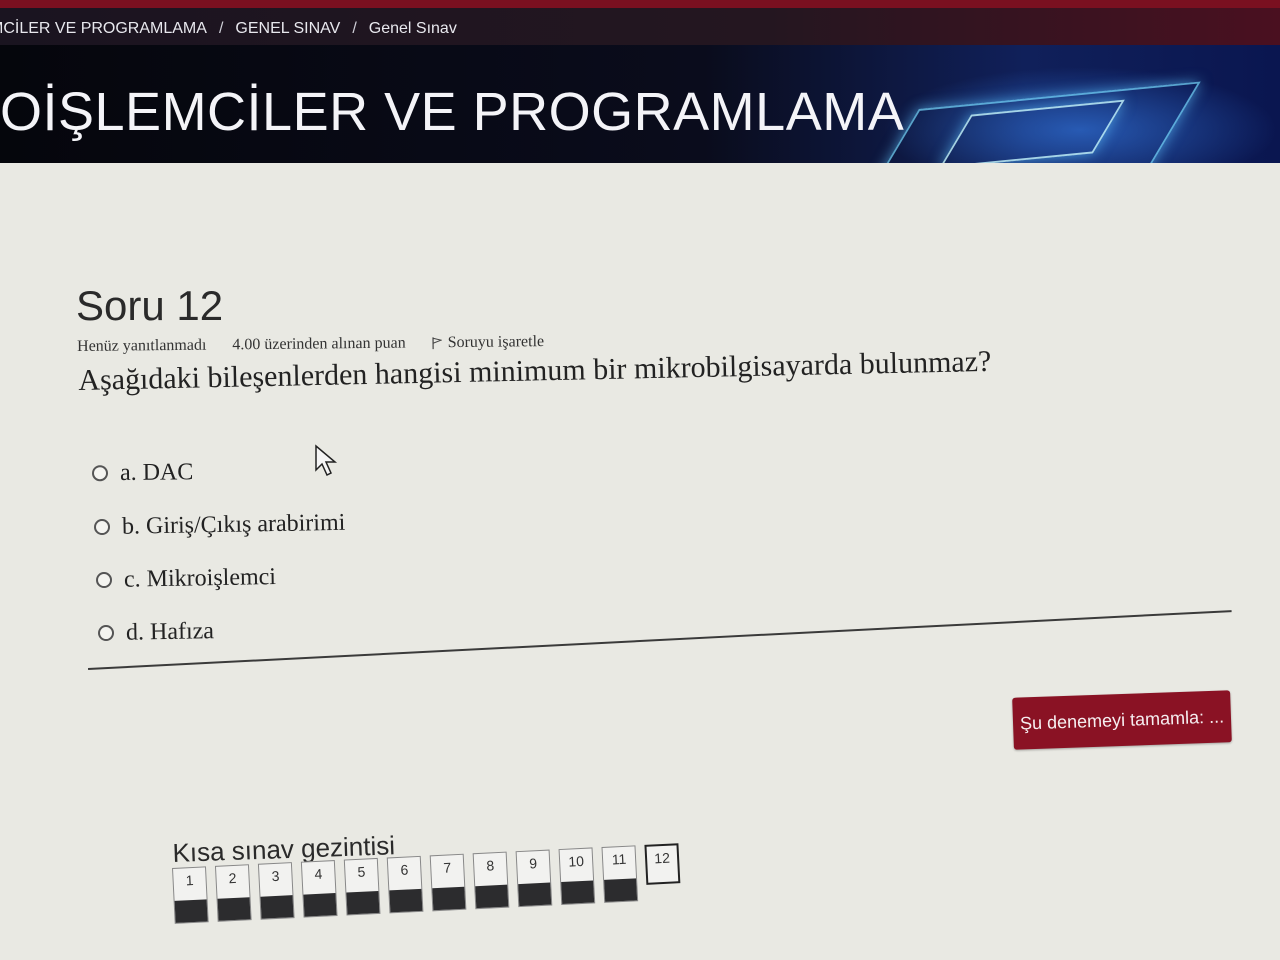  Describe the element at coordinates (362, 886) in the screenshot. I see `nav-question-button: 5` at that location.